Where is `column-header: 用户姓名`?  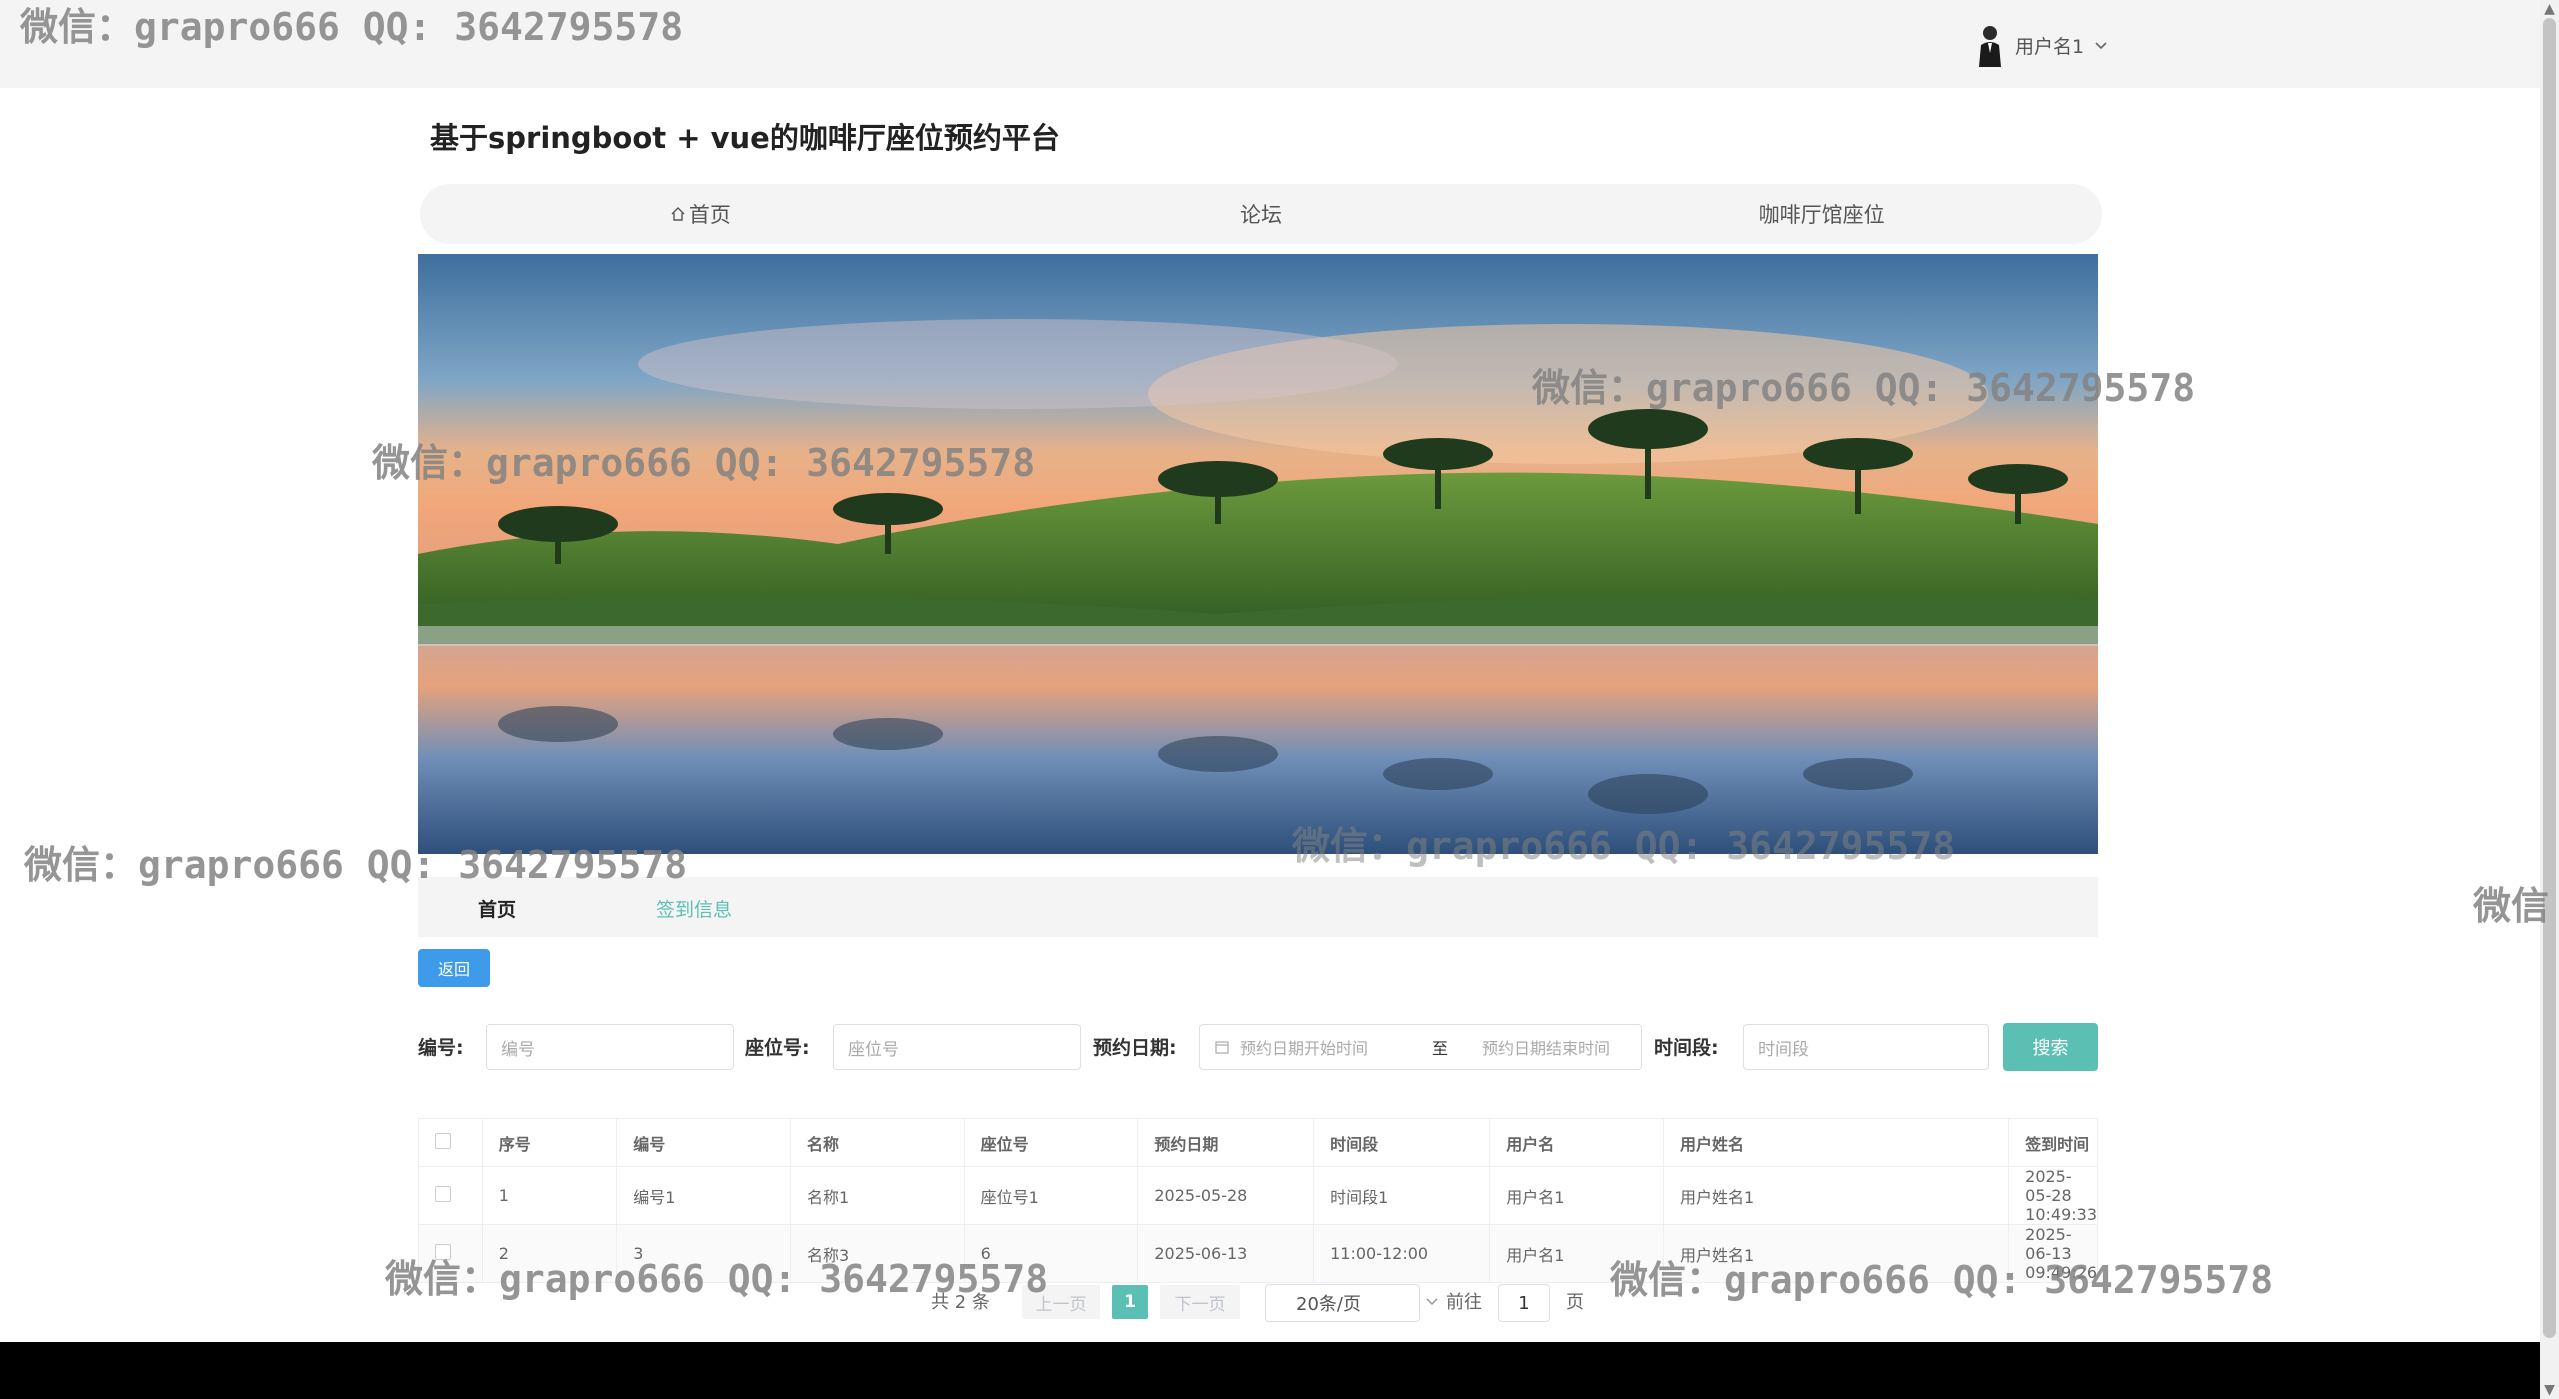
column-header: 用户姓名 is located at coordinates (1836, 1142).